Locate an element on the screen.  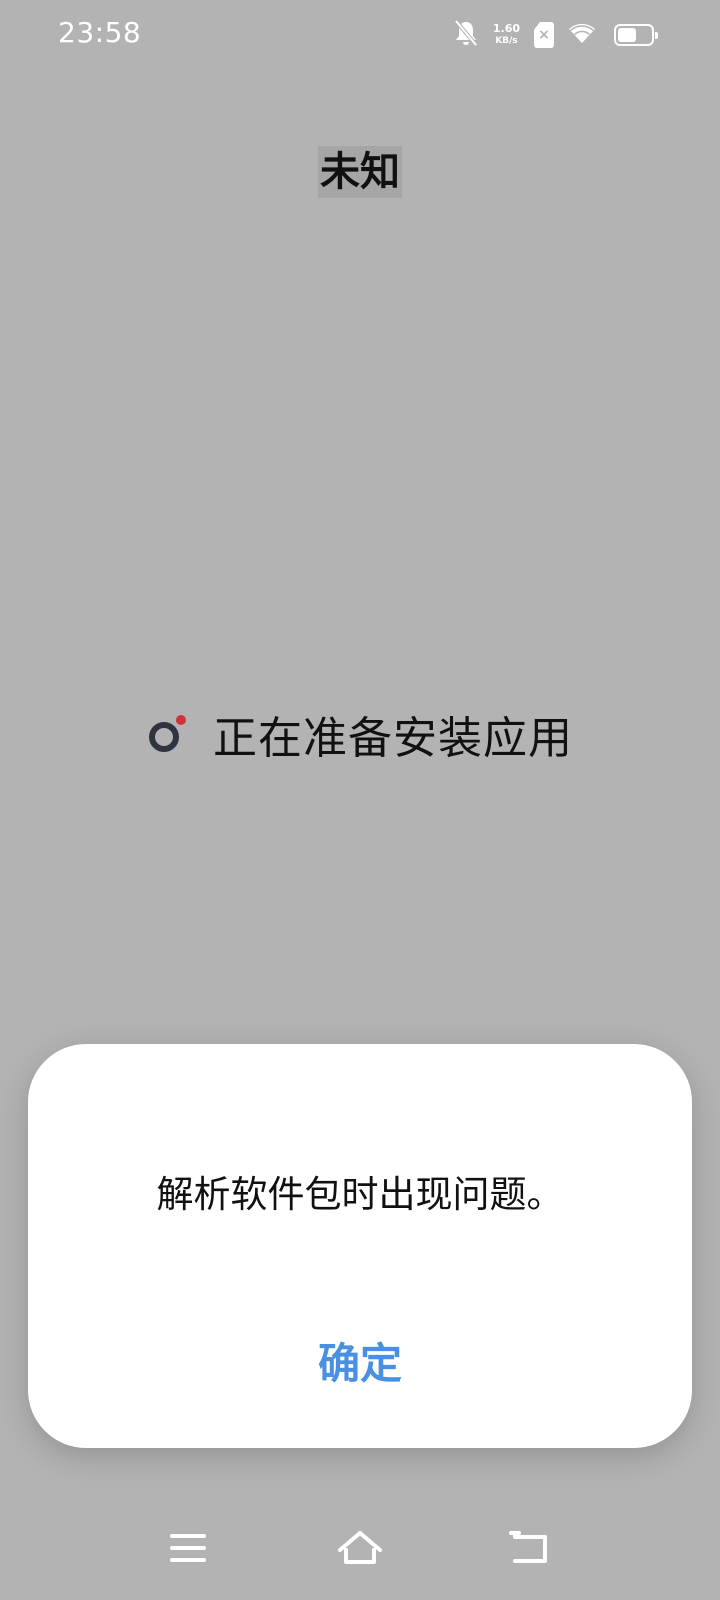
navigation-bar is located at coordinates (360, 1560).